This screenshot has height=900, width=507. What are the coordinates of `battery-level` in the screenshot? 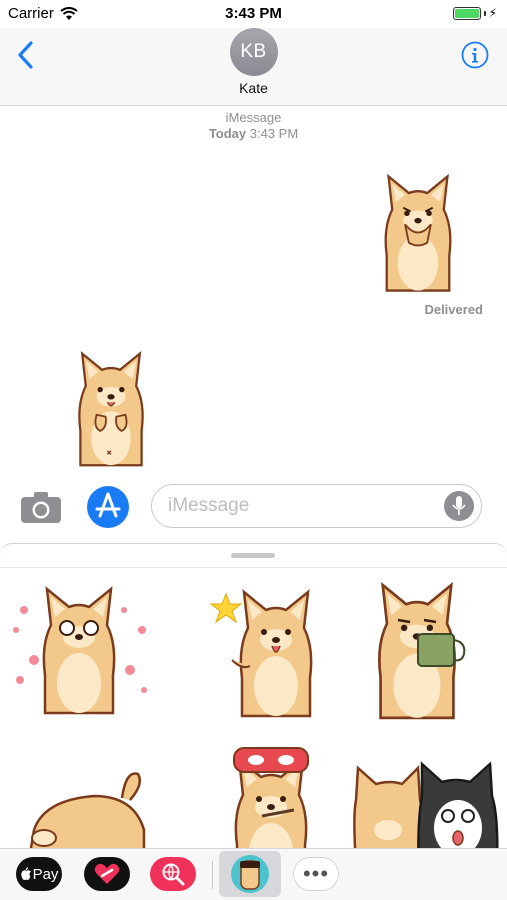 It's located at (466, 13).